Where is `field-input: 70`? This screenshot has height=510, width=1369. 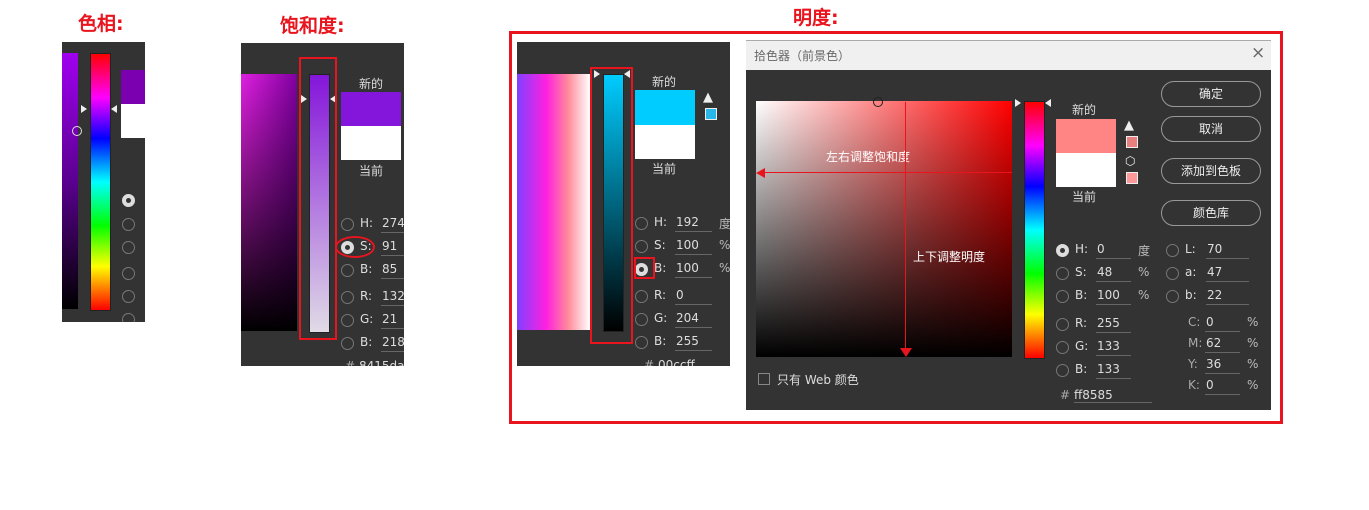 field-input: 70 is located at coordinates (1227, 250).